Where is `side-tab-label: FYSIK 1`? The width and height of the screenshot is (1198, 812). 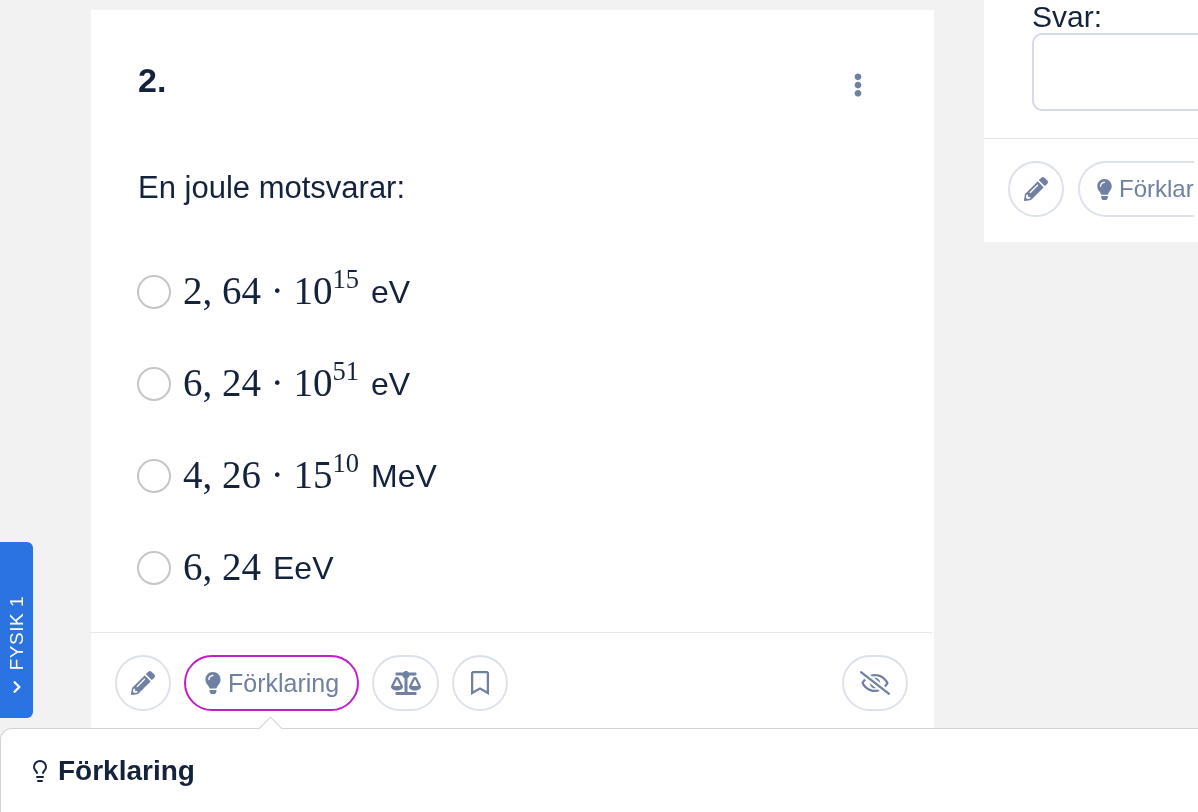 side-tab-label: FYSIK 1 is located at coordinates (16, 632).